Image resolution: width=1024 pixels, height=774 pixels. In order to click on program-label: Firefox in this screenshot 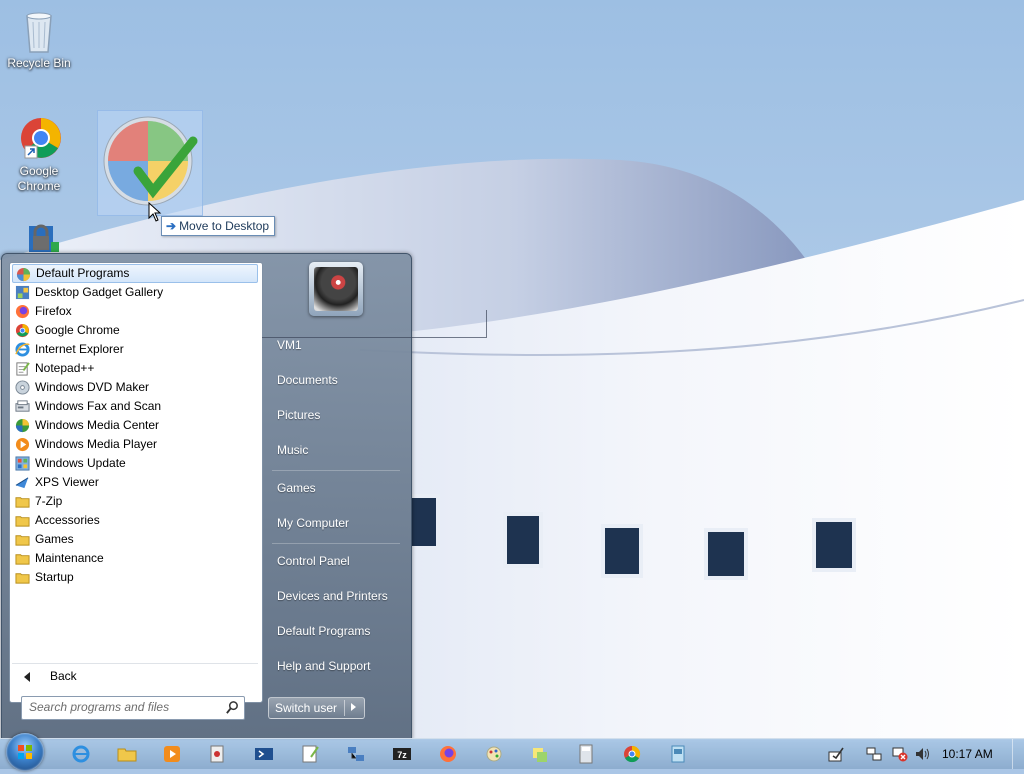, I will do `click(53, 311)`.